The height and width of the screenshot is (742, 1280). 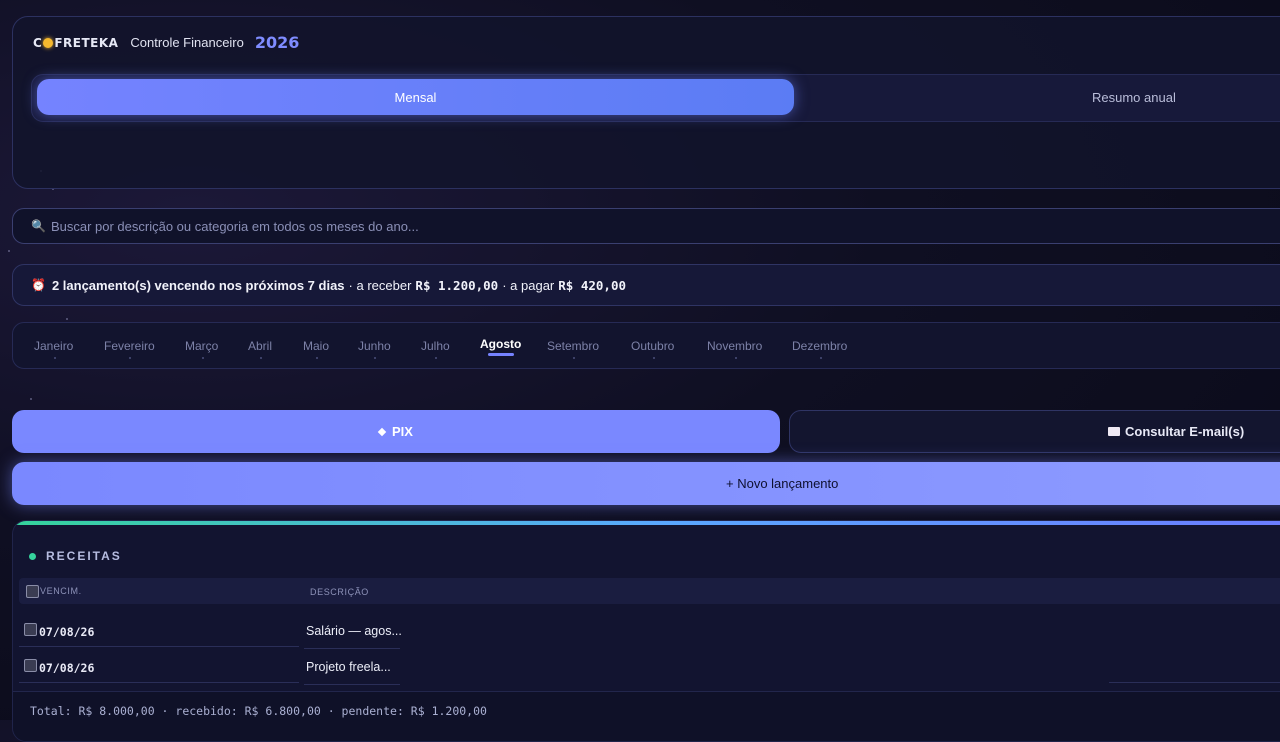 I want to click on month-tab: Dezembro, so click(x=819, y=345).